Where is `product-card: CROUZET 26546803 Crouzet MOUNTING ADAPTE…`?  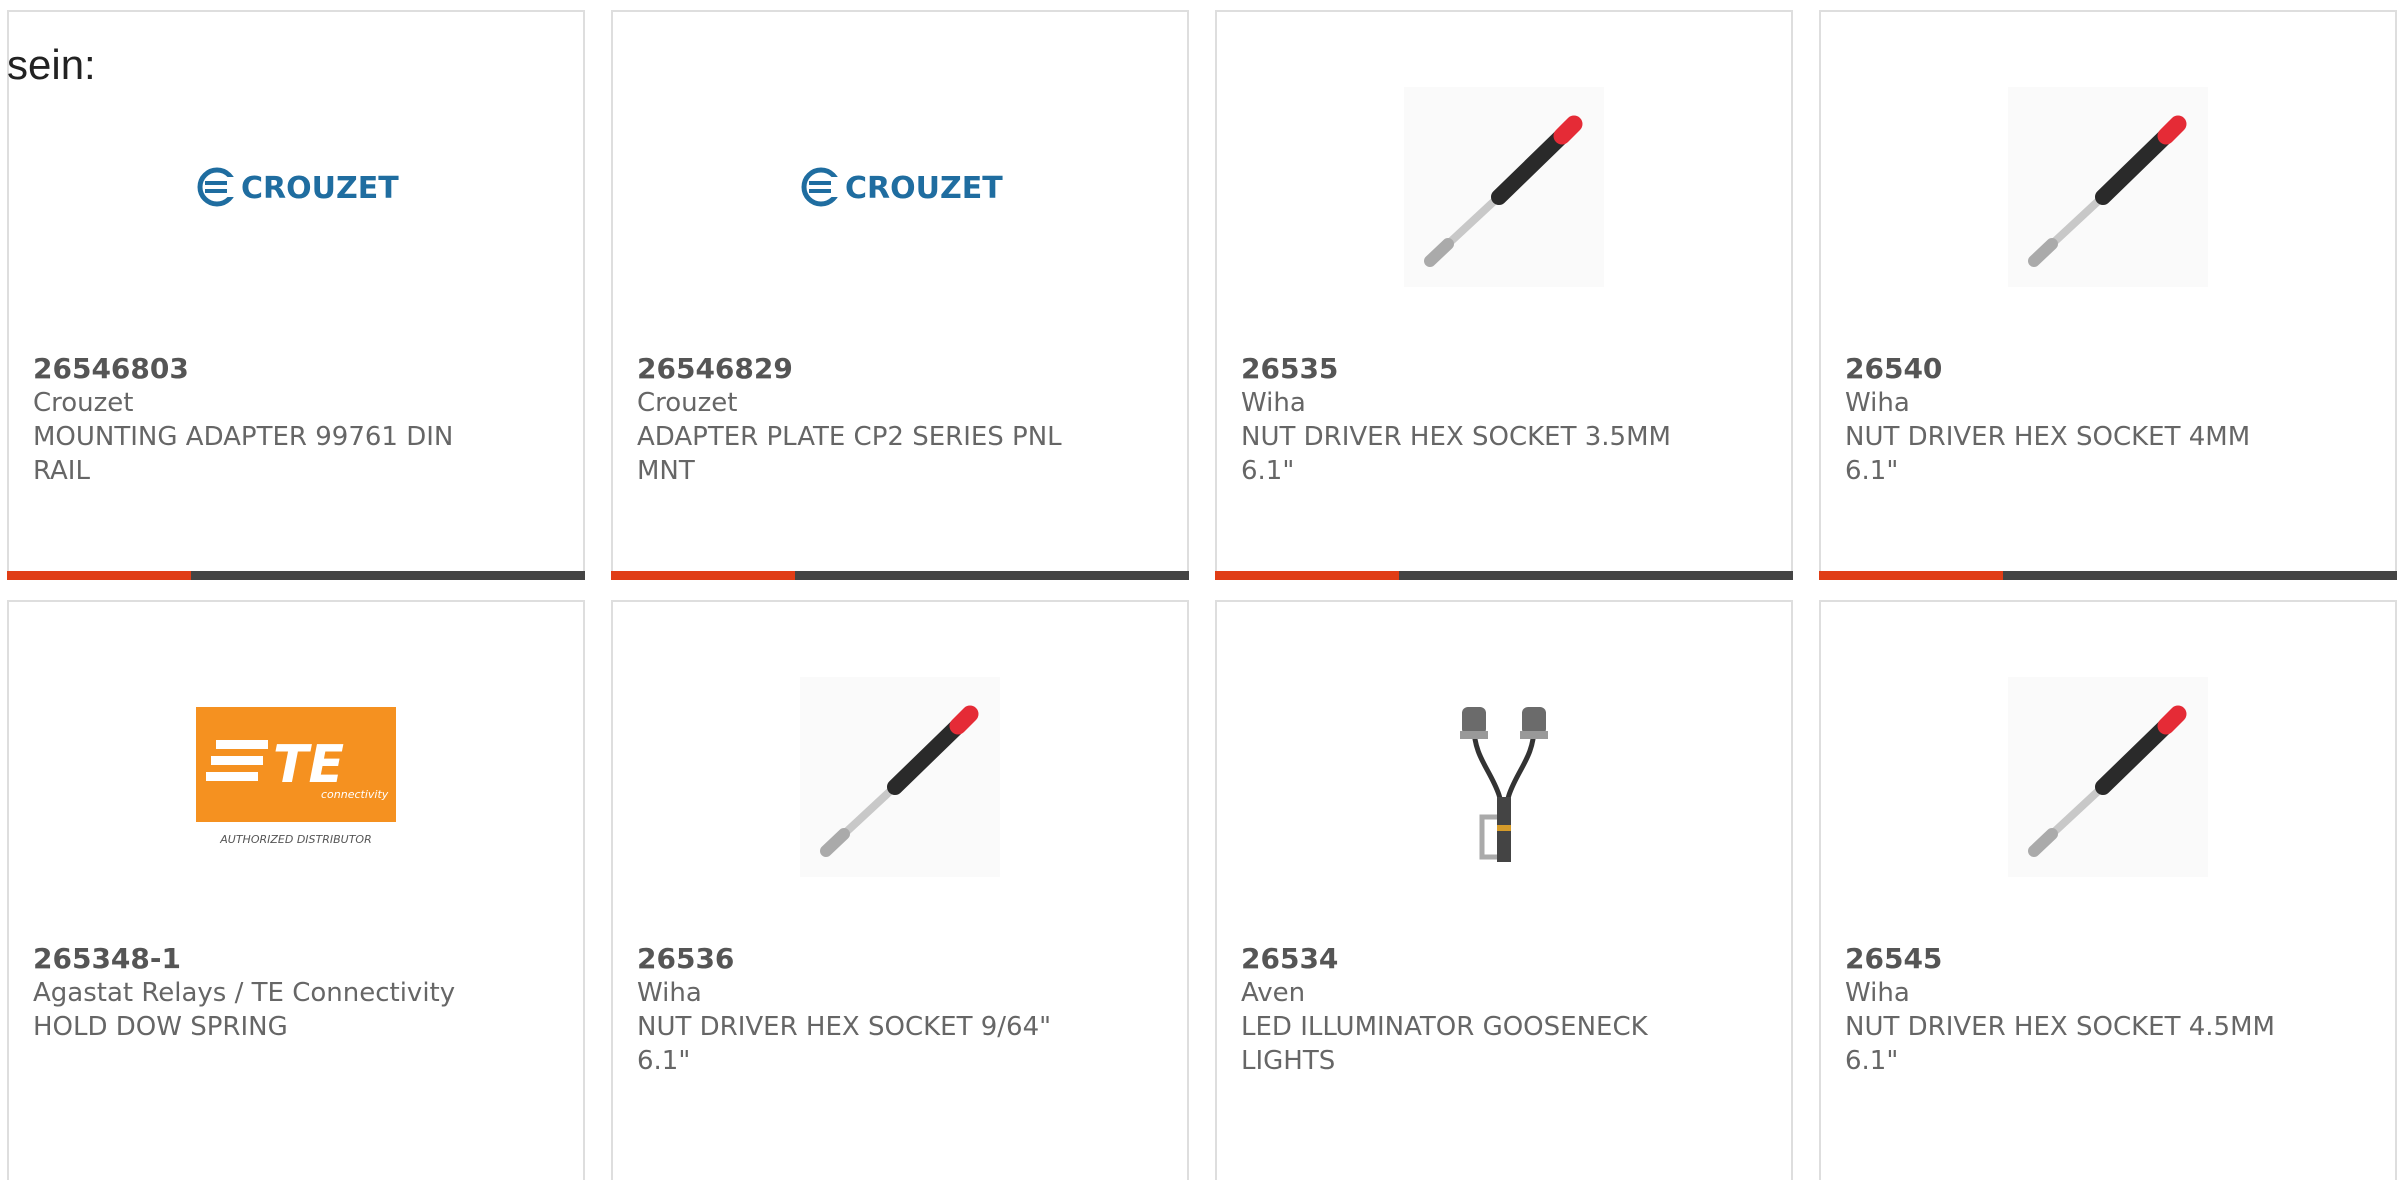 product-card: CROUZET 26546803 Crouzet MOUNTING ADAPTE… is located at coordinates (296, 295).